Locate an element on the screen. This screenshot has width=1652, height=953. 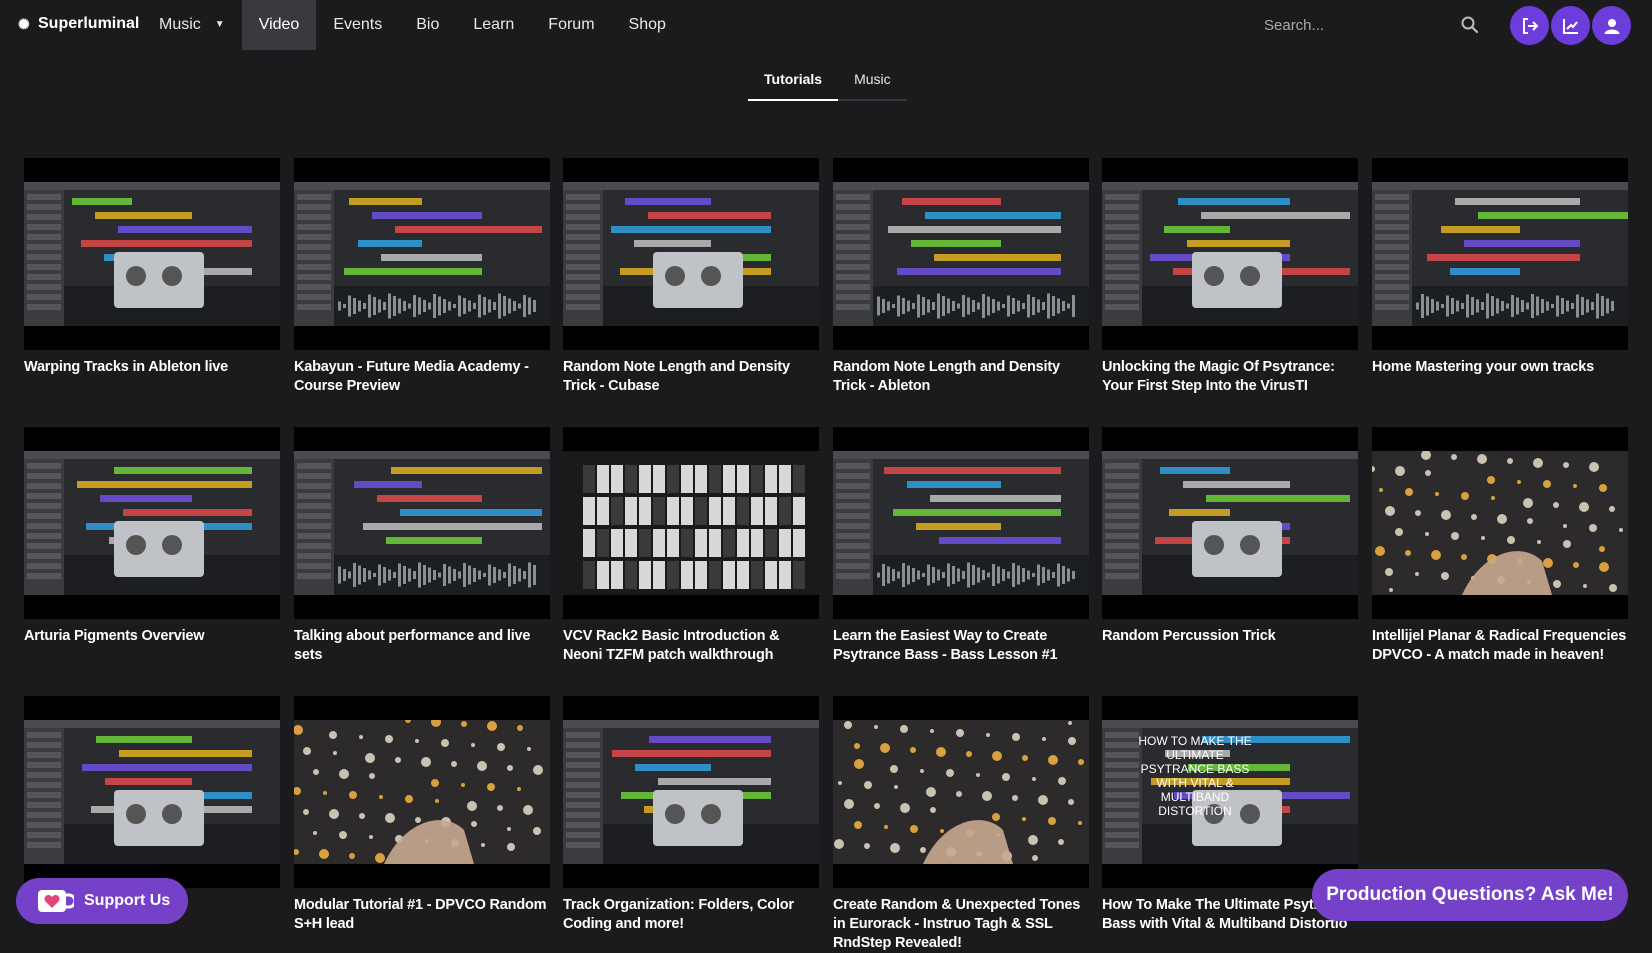
nav-item-bio: Bio is located at coordinates (427, 25).